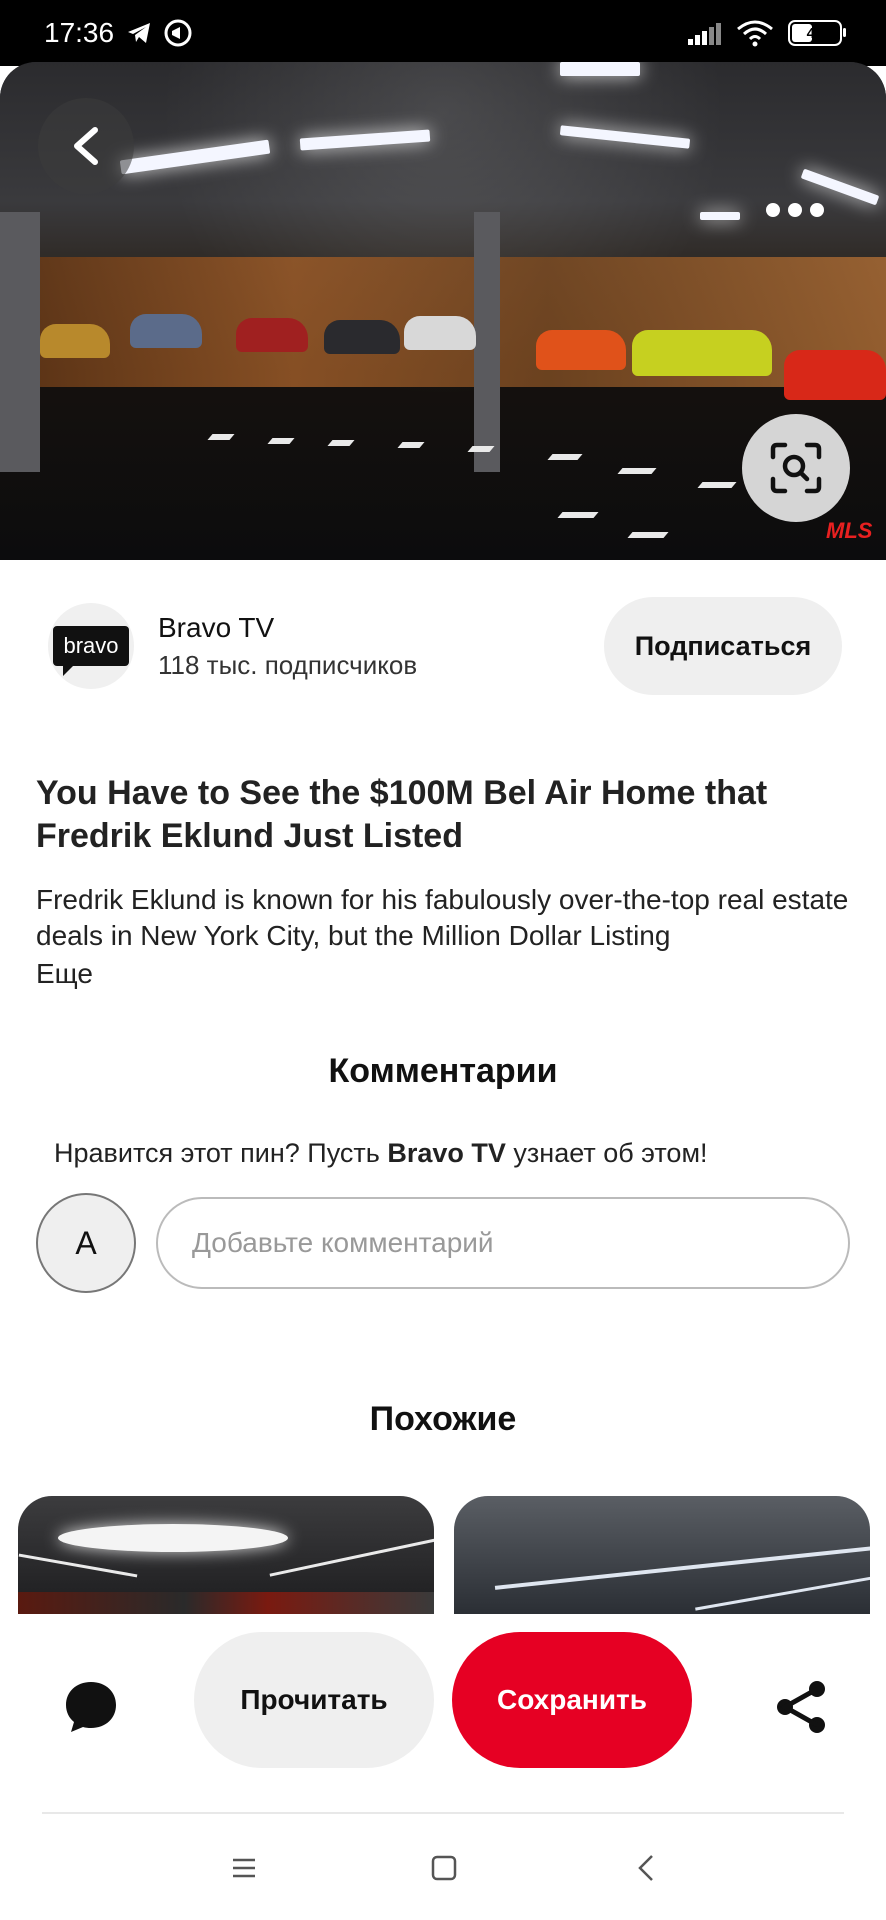  I want to click on wifi-icon, so click(755, 33).